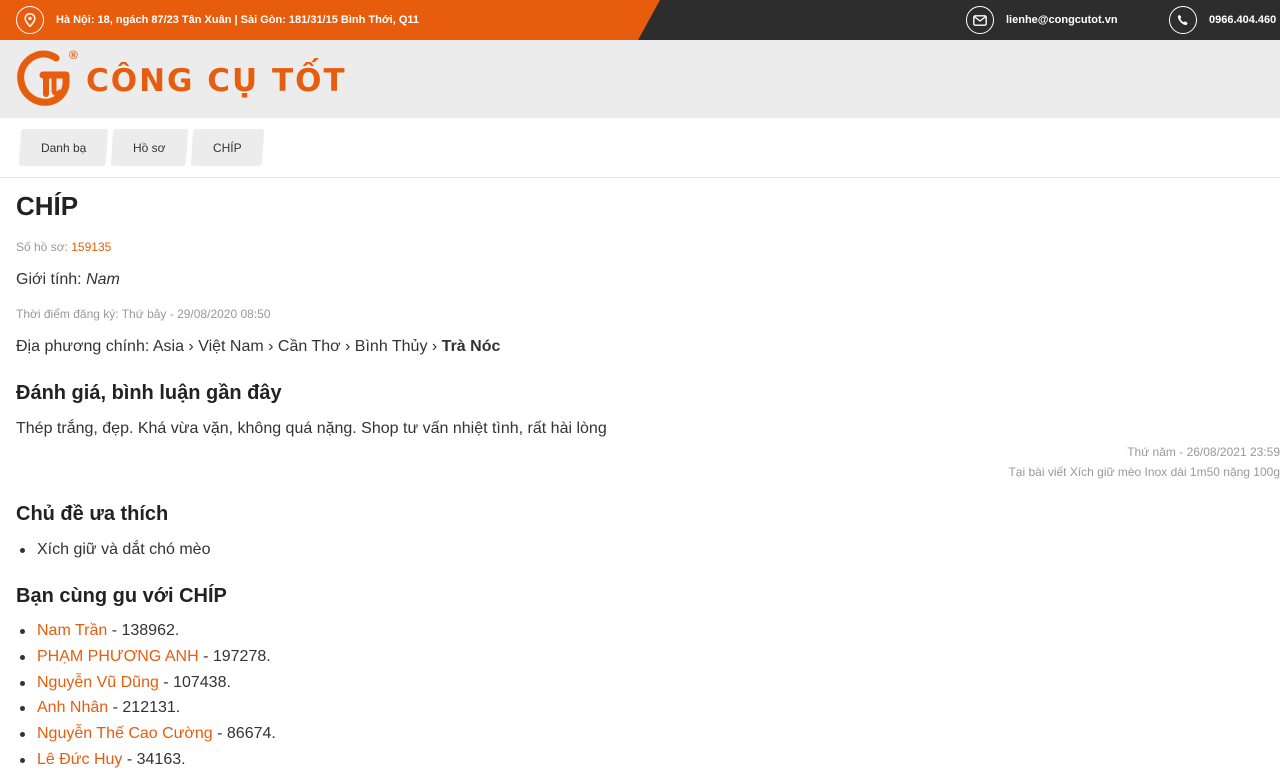  Describe the element at coordinates (118, 656) in the screenshot. I see `user-link: PHẠM PHƯƠNG ANH` at that location.